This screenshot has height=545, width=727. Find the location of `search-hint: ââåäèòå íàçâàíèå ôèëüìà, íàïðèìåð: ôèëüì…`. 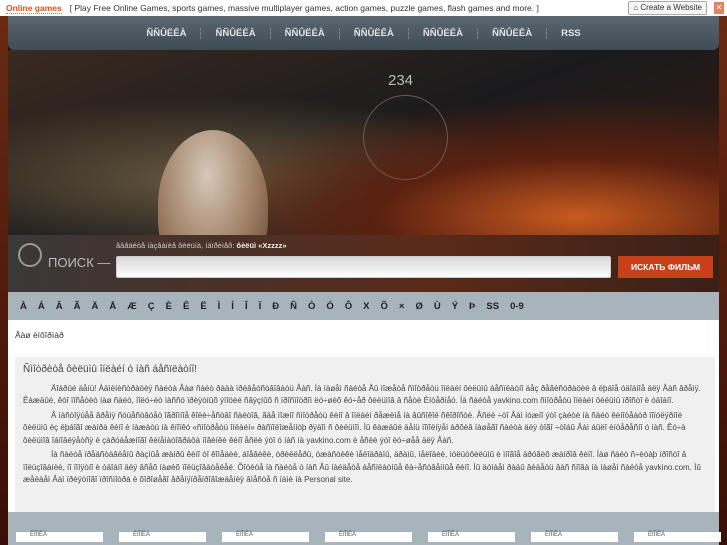

search-hint: ââåäèòå íàçâàíèå ôèëüìà, íàïðèìåð: ôèëüì… is located at coordinates (201, 245).